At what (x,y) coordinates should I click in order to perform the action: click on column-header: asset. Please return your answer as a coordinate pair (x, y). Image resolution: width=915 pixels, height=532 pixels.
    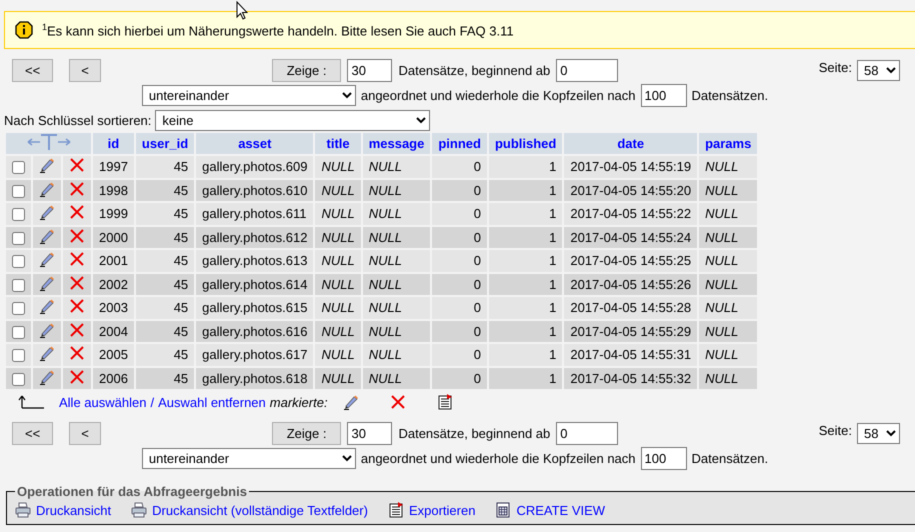
    Looking at the image, I should click on (255, 143).